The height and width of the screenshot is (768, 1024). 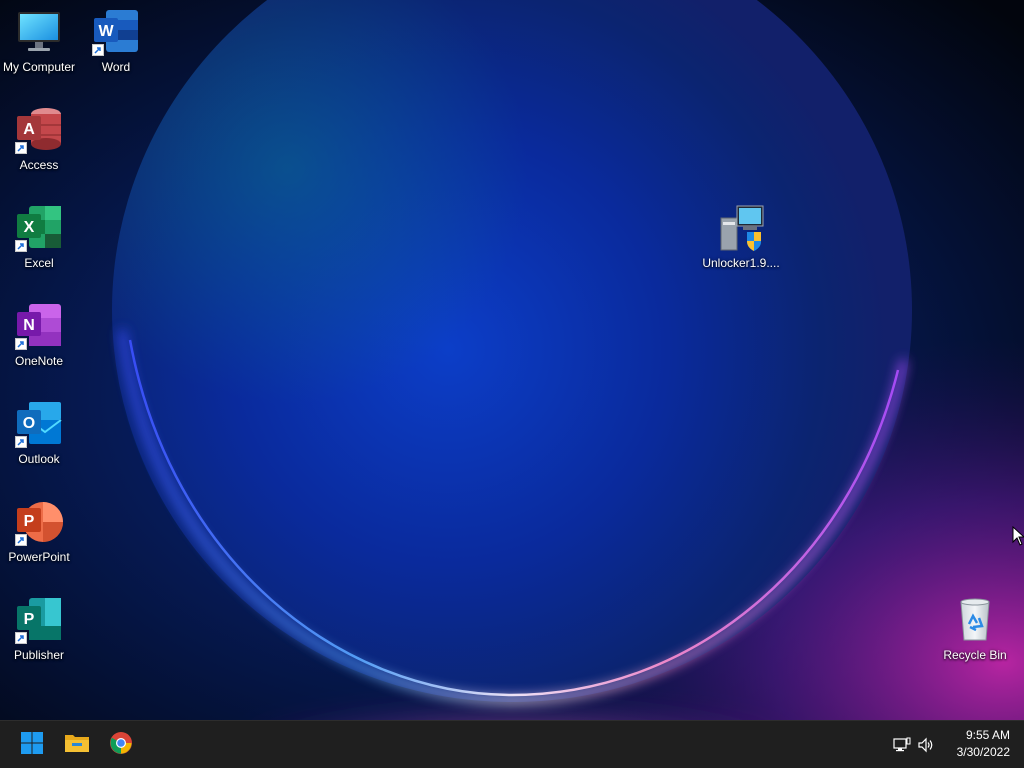 What do you see at coordinates (39, 655) in the screenshot?
I see `desktop-icon-label: Publisher` at bounding box center [39, 655].